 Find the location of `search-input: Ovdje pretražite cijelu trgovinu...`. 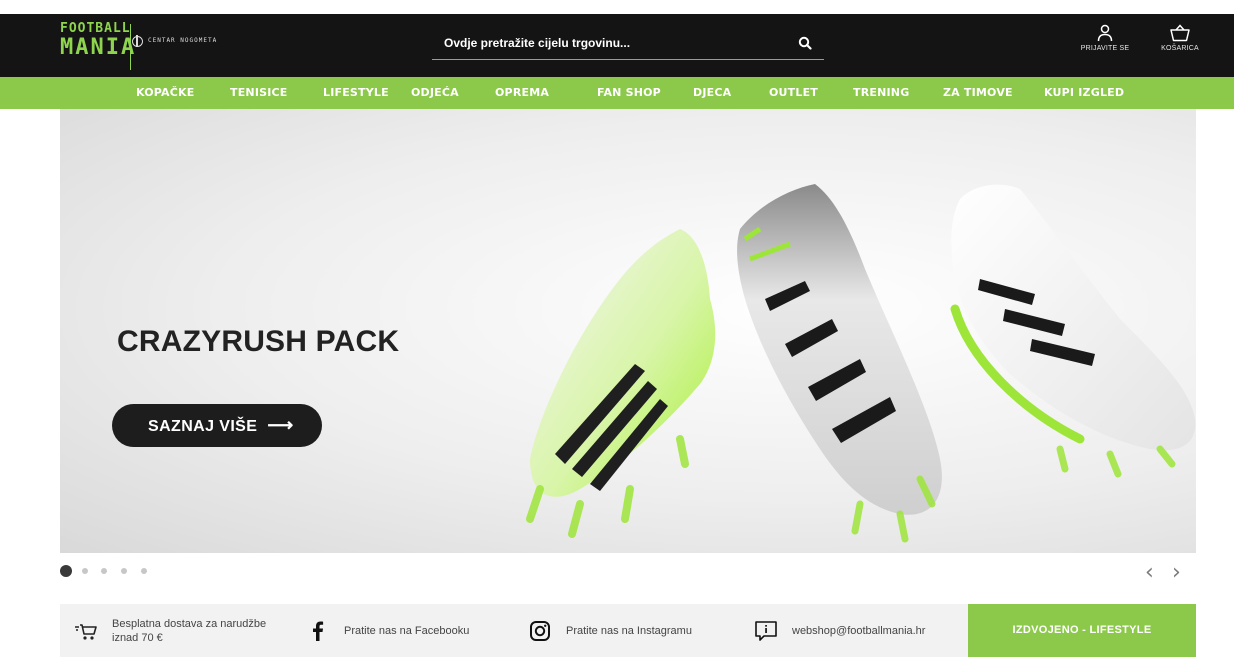

search-input: Ovdje pretražite cijelu trgovinu... is located at coordinates (537, 43).